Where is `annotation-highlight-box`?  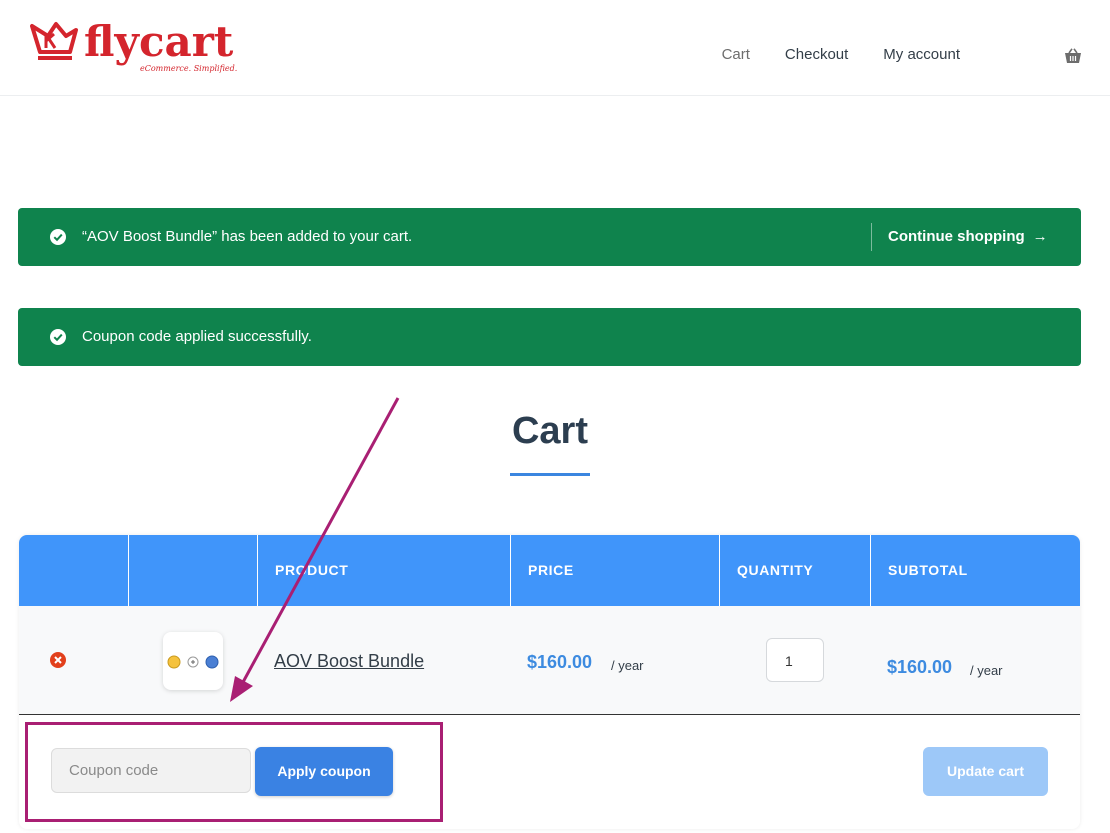
annotation-highlight-box is located at coordinates (234, 772).